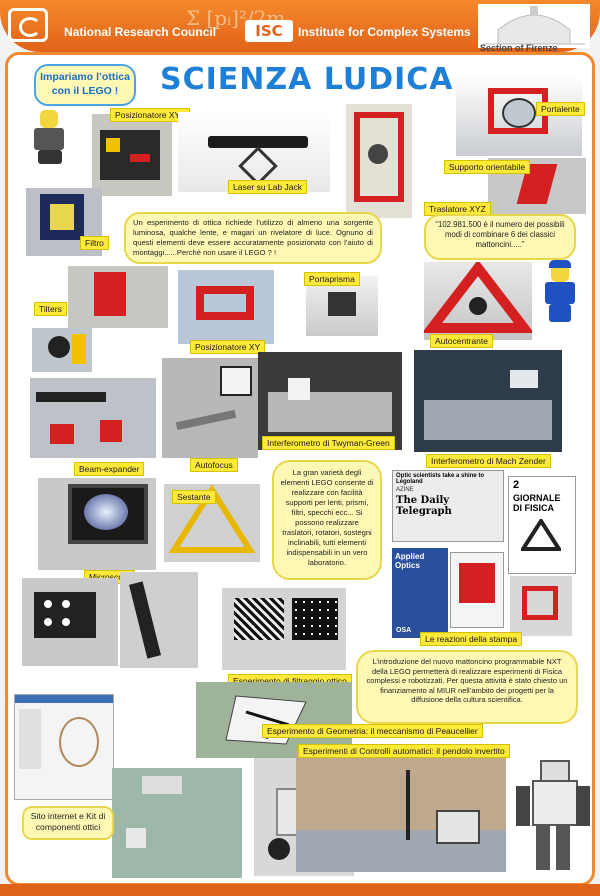 The image size is (600, 896). What do you see at coordinates (228, 347) in the screenshot?
I see `label-posizionatore-xy: Posizionatore XY` at bounding box center [228, 347].